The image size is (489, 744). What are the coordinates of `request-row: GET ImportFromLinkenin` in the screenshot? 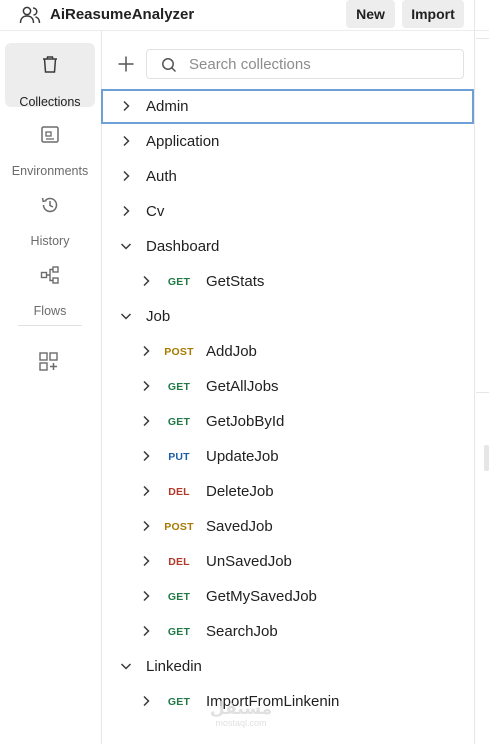 It's located at (287, 701).